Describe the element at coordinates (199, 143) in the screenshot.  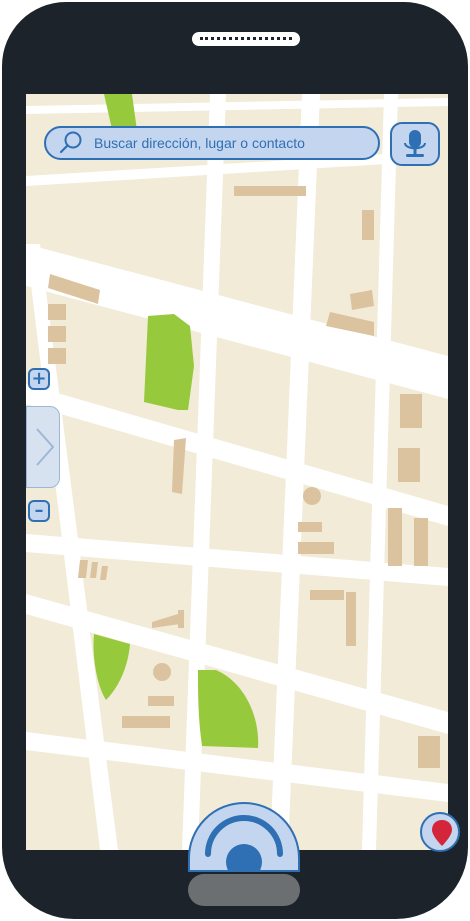
I see `search-placeholder: Buscar dirección, lugar o contacto` at that location.